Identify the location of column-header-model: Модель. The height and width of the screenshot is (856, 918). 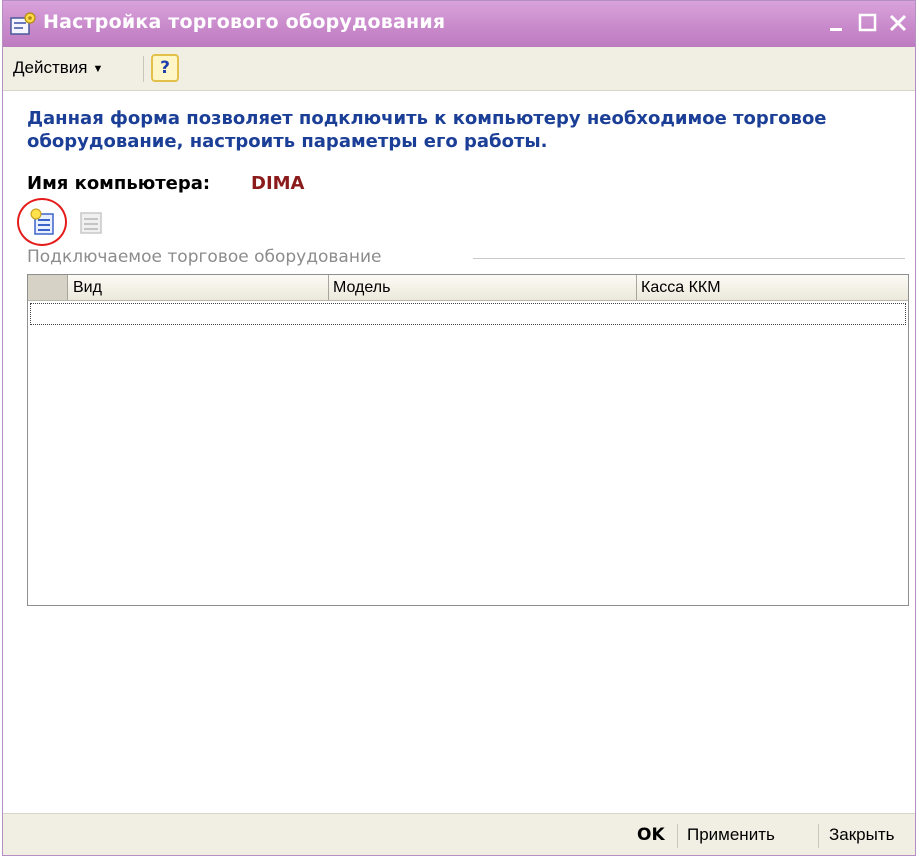
(483, 287).